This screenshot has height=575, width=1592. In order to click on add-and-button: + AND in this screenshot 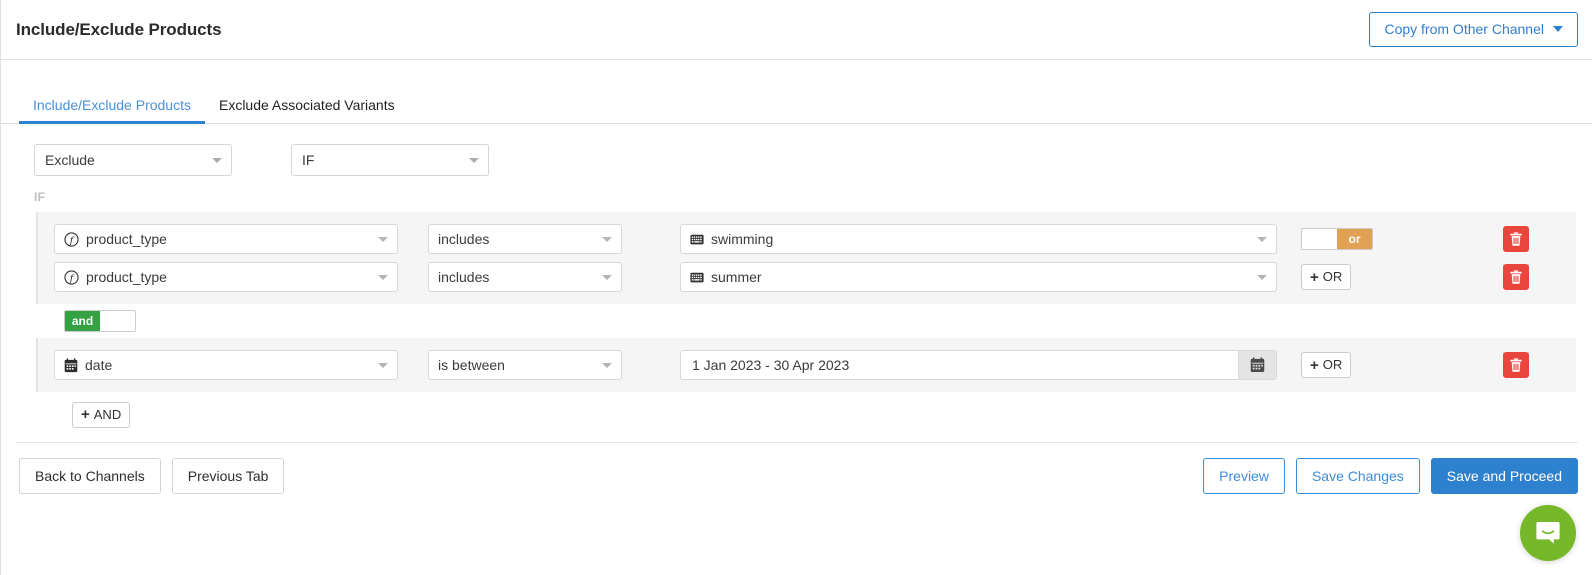, I will do `click(101, 415)`.